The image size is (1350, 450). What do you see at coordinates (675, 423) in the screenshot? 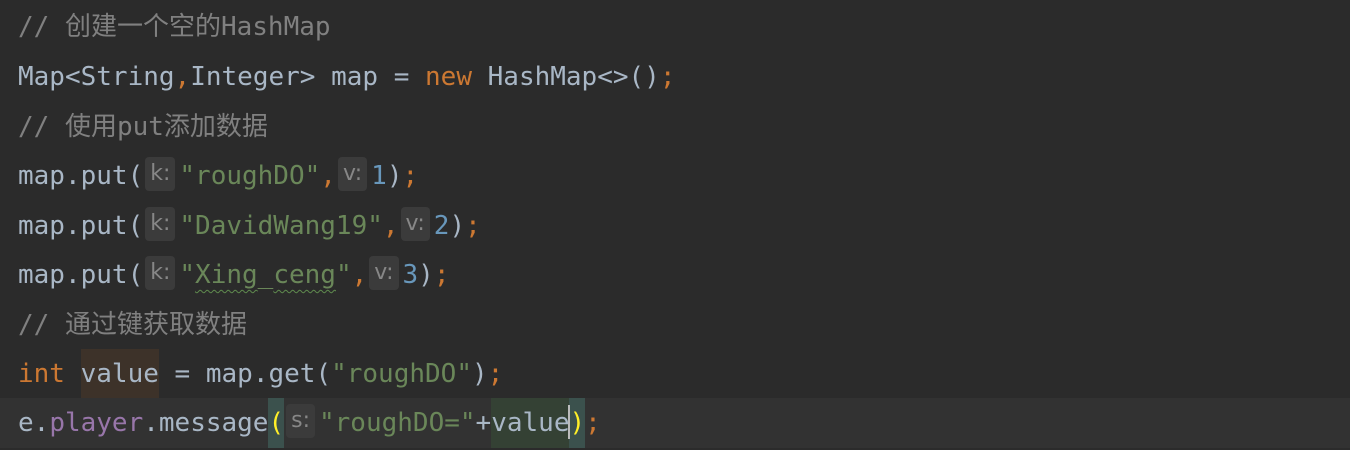
I see `code-line-9-current: e.player.message(s: "roughDO="+value);` at bounding box center [675, 423].